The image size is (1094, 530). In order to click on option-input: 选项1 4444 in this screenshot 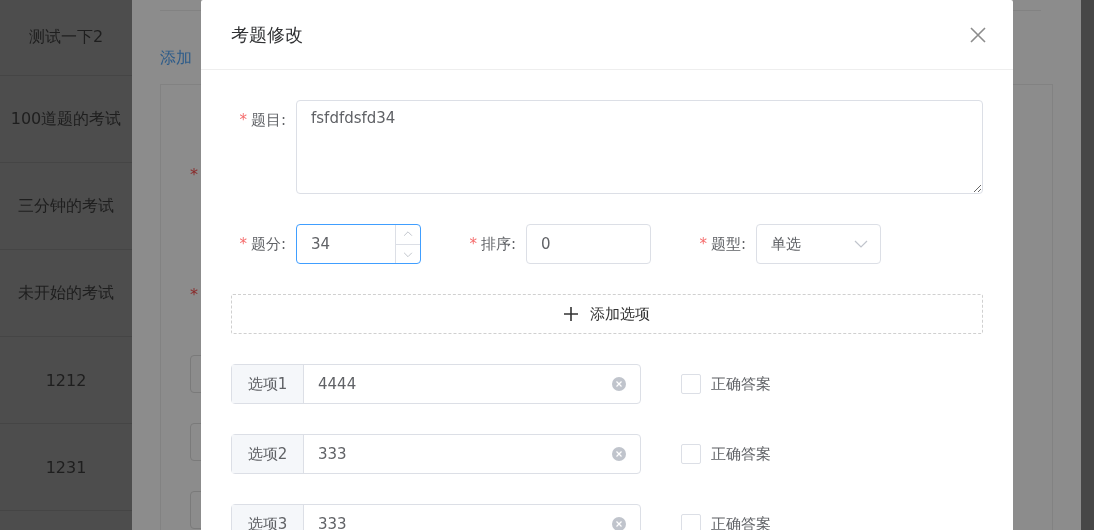, I will do `click(436, 384)`.